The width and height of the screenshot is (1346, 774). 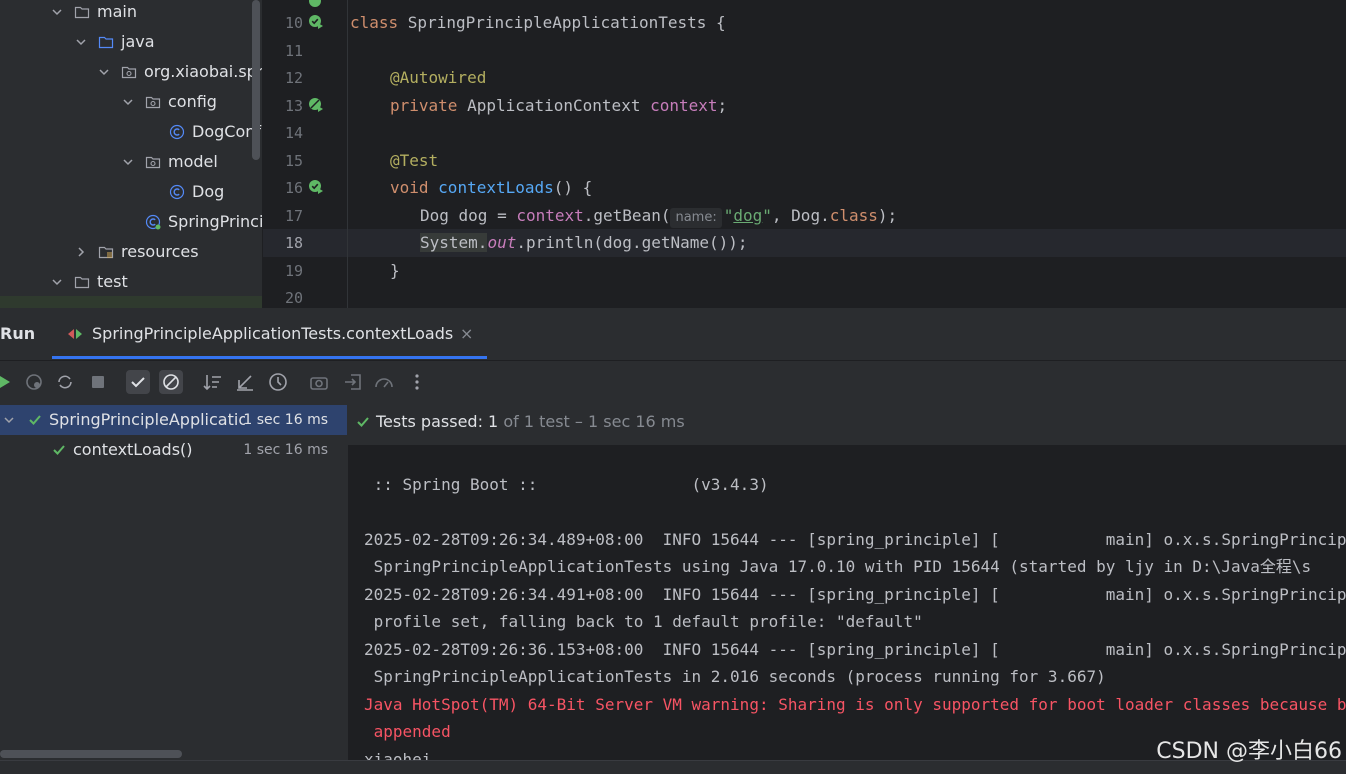 I want to click on tree-item-label: config, so click(x=192, y=101).